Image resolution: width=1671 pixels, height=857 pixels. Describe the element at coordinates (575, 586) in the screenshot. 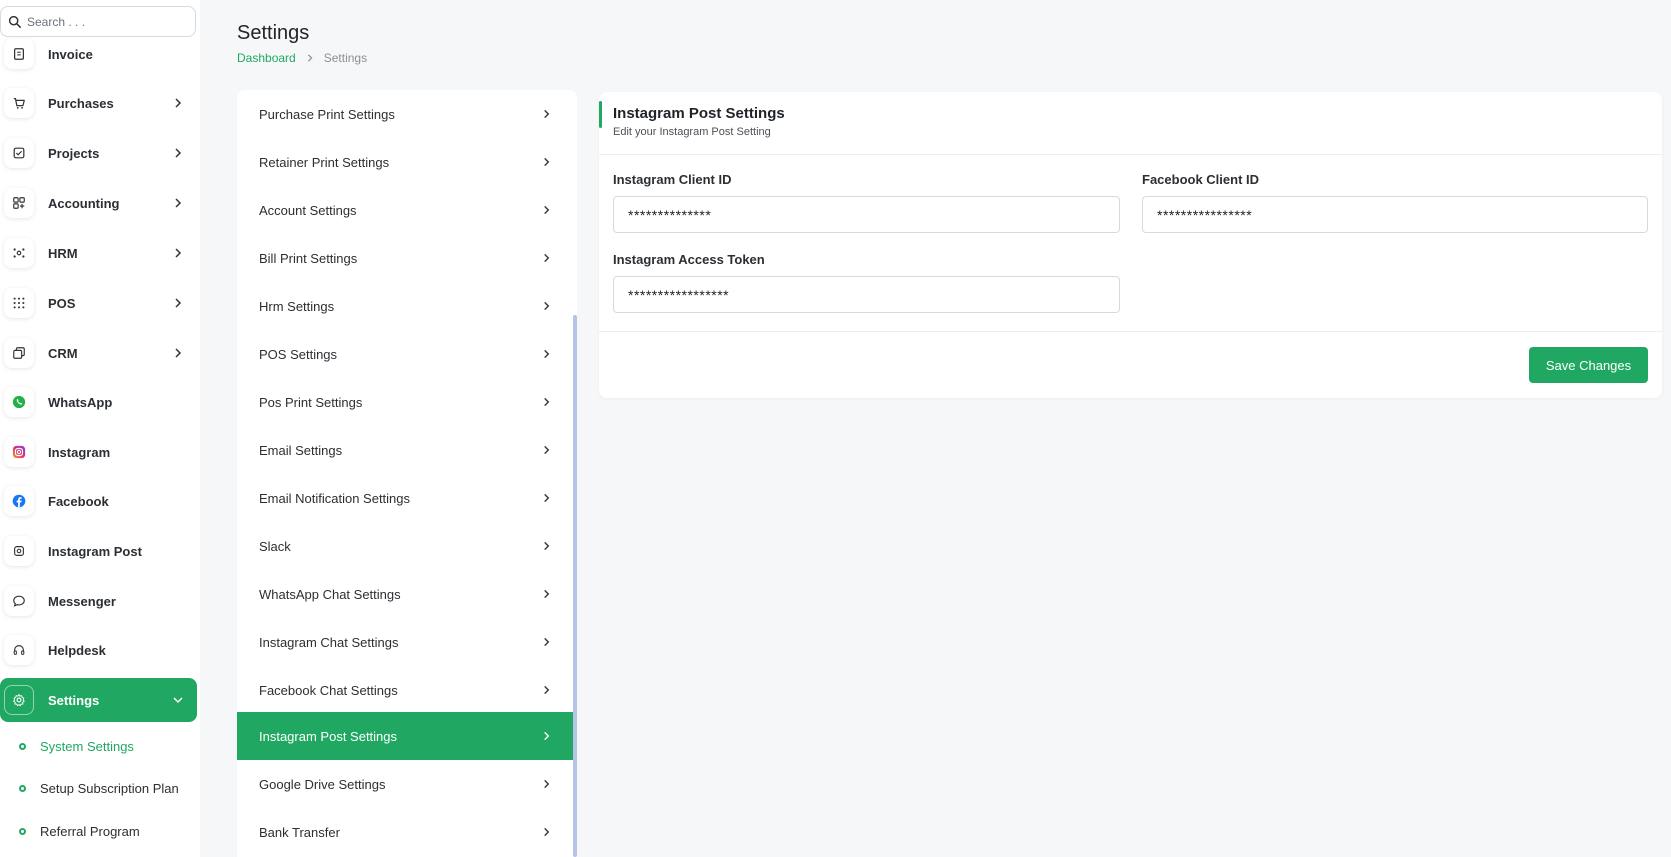

I see `settings-menu-scrollbar` at that location.